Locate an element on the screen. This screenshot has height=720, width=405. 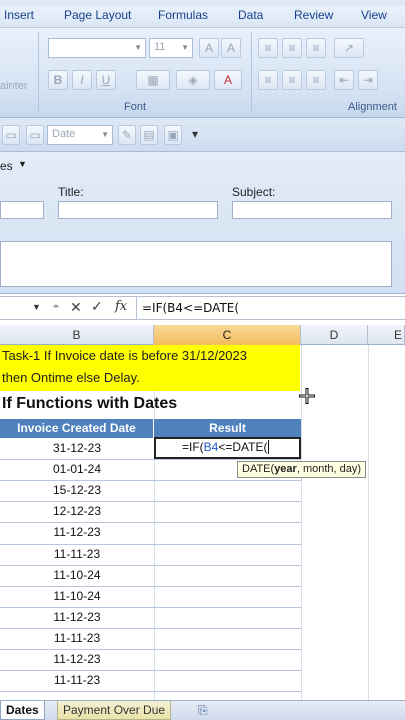
active-cell-c4: =IF(B4<=DATE( is located at coordinates (227, 448).